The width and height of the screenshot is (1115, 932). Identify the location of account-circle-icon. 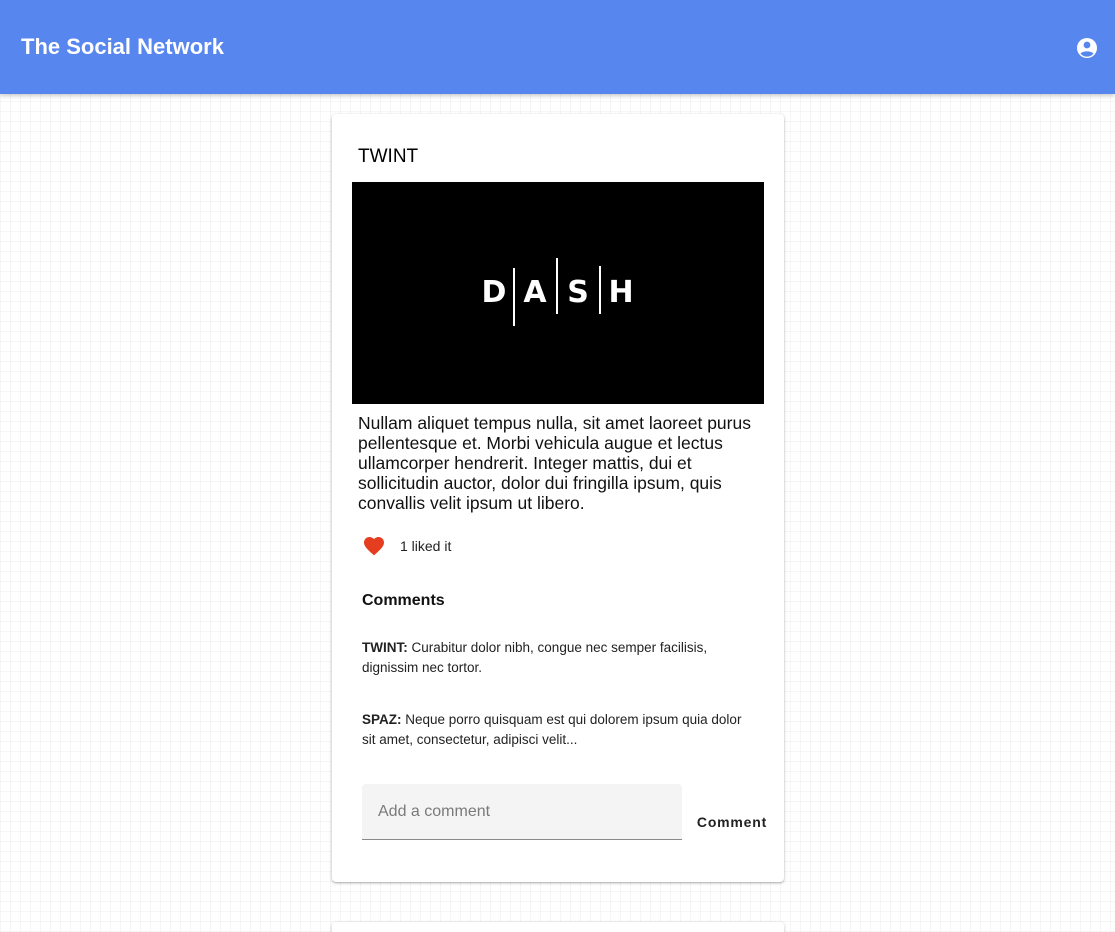
(1087, 48).